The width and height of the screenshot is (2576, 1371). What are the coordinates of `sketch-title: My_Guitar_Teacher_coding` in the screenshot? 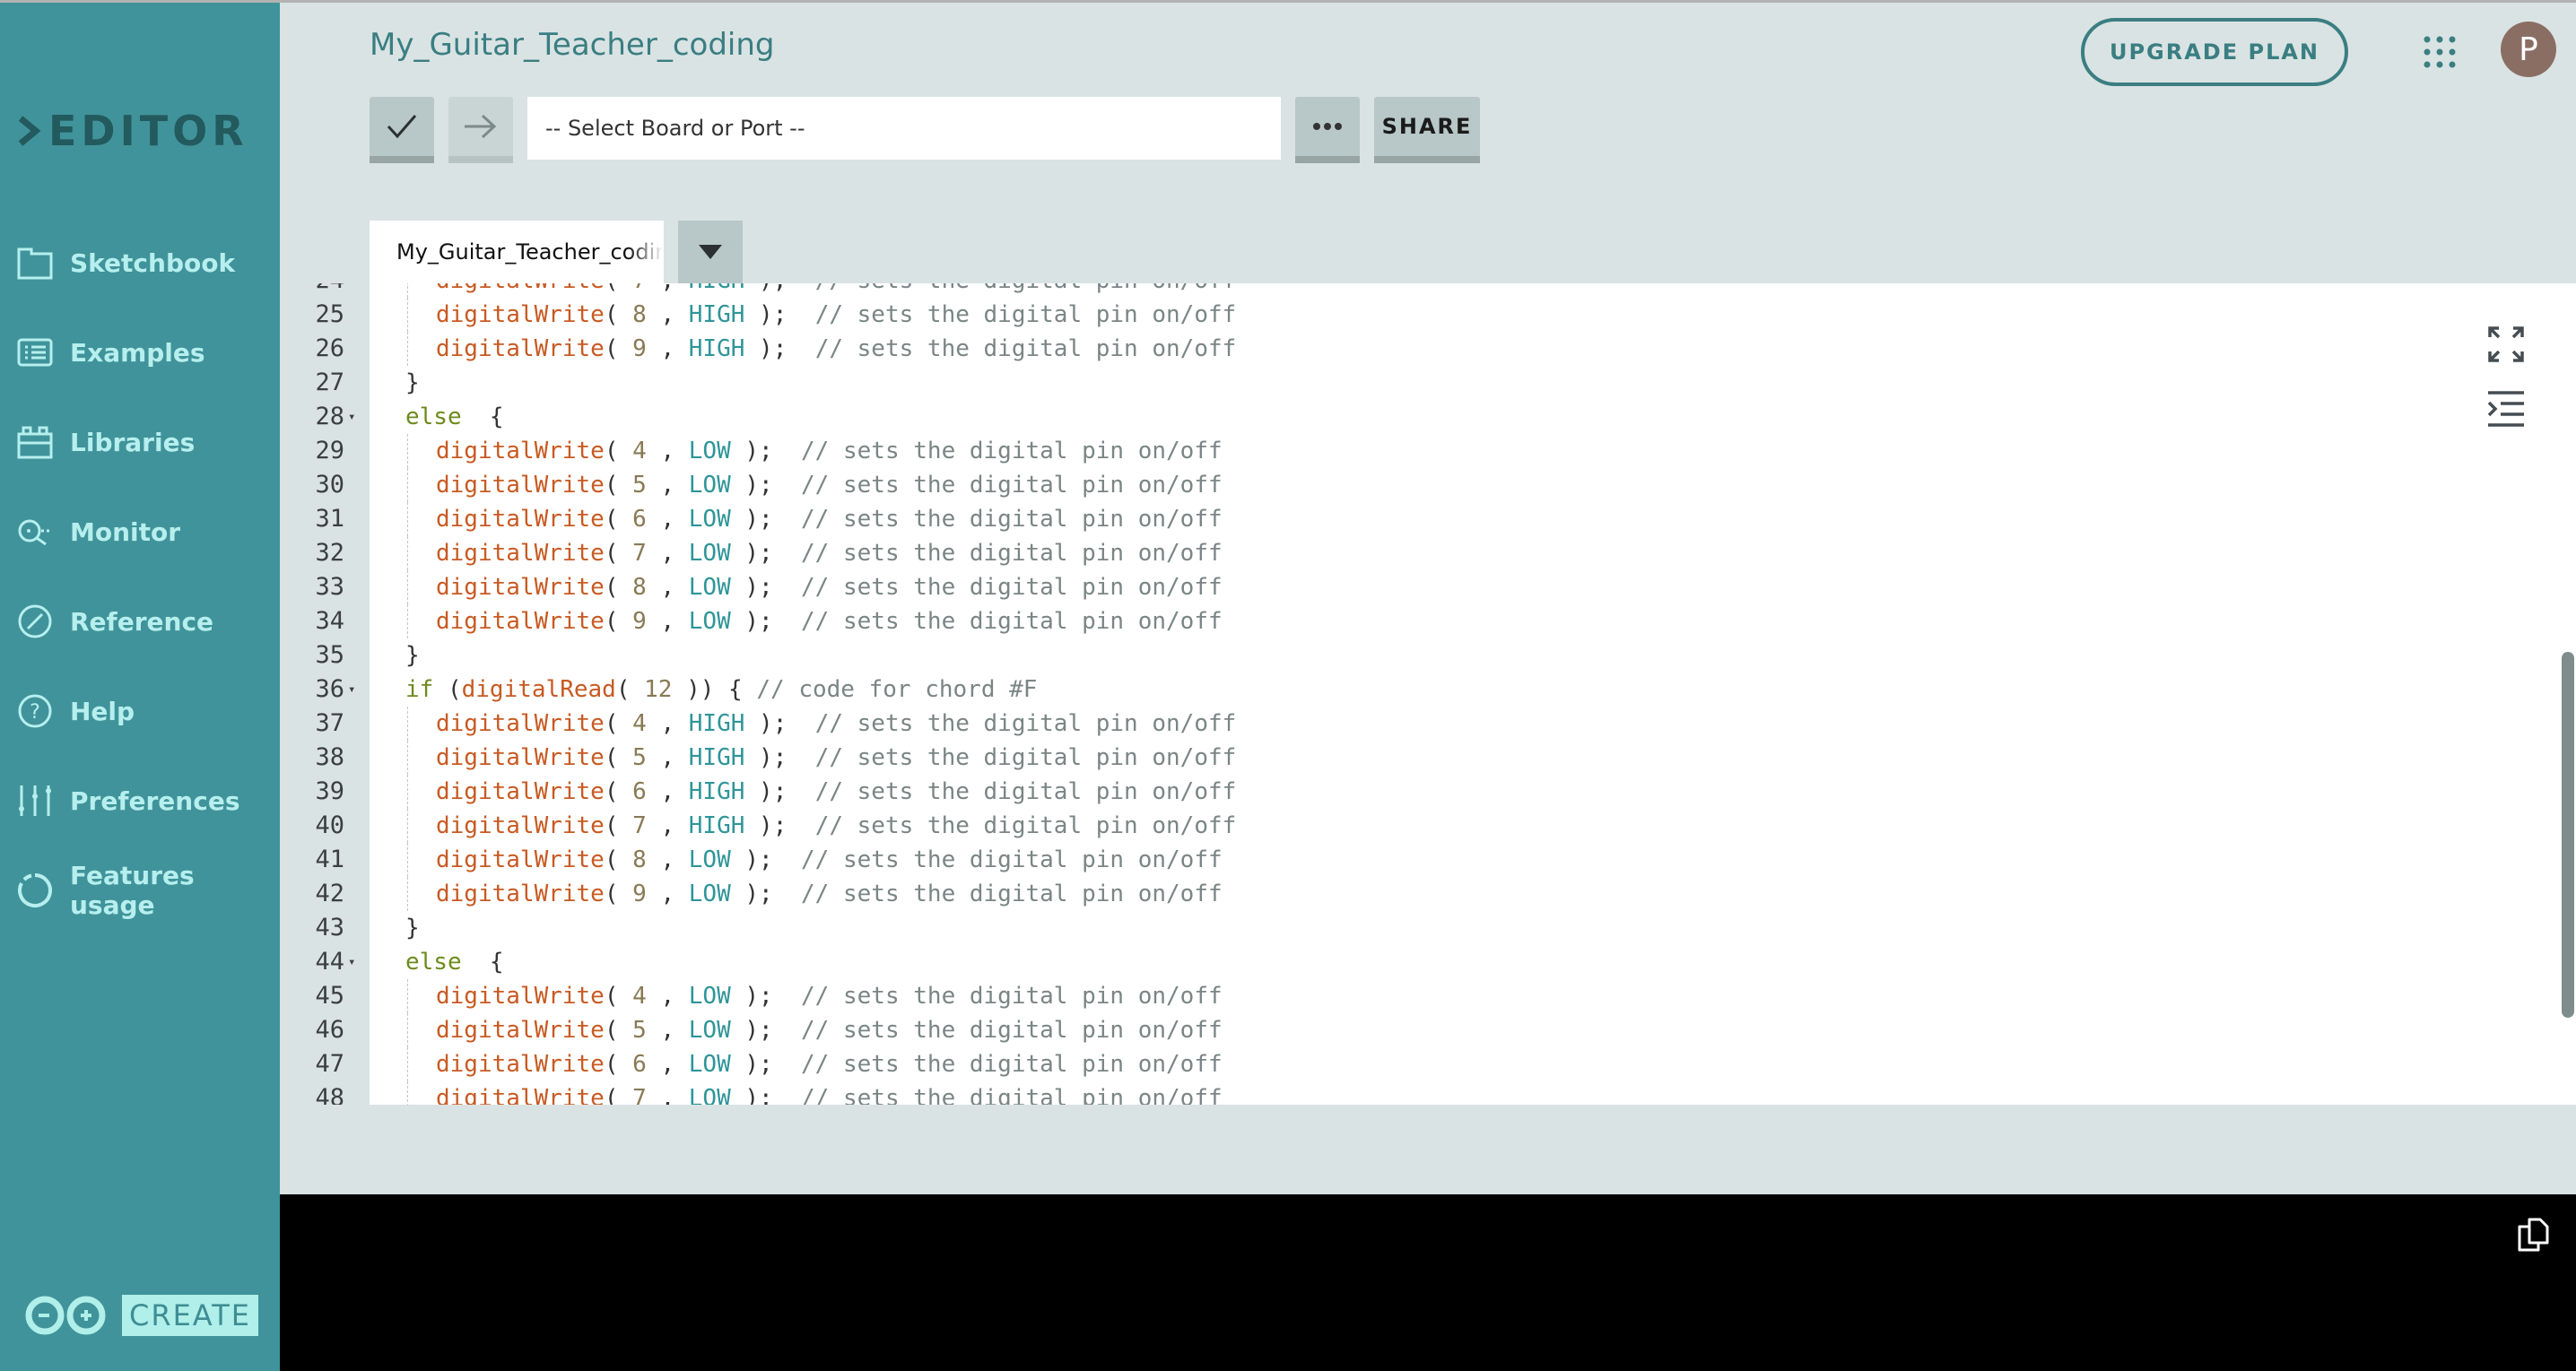 It's located at (572, 45).